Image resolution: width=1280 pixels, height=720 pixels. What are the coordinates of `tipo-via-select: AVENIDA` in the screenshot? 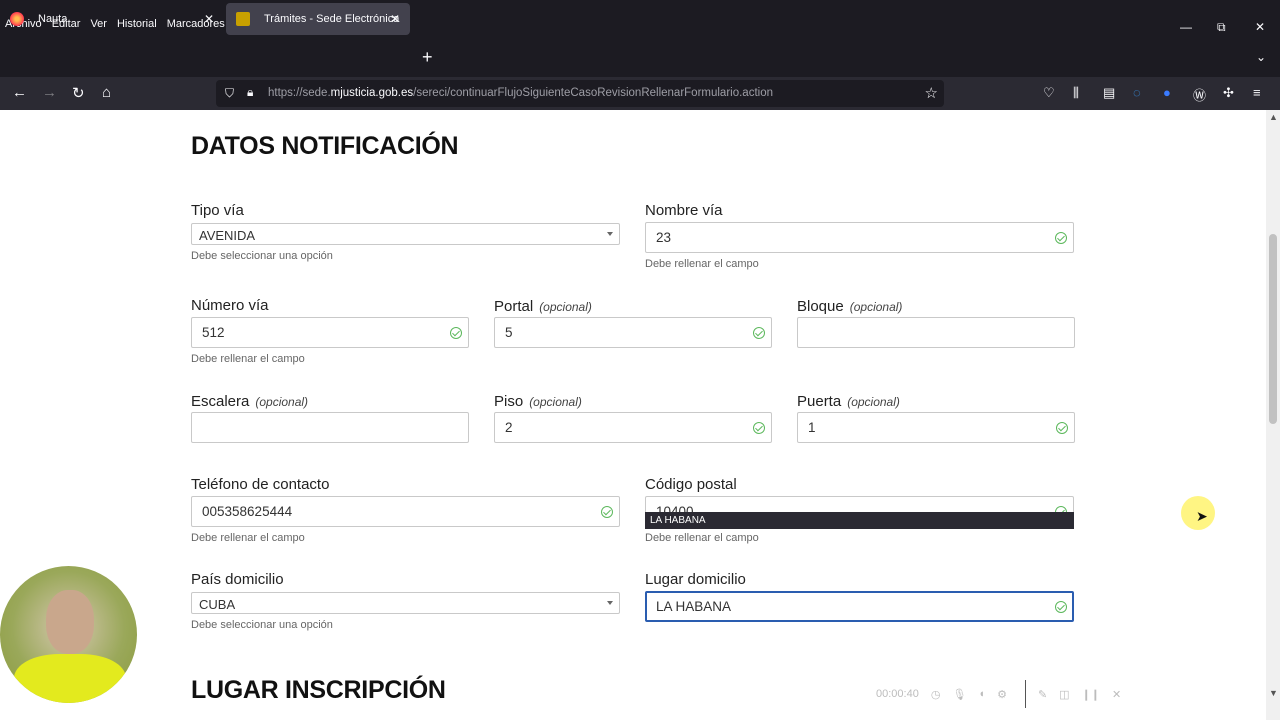 It's located at (405, 234).